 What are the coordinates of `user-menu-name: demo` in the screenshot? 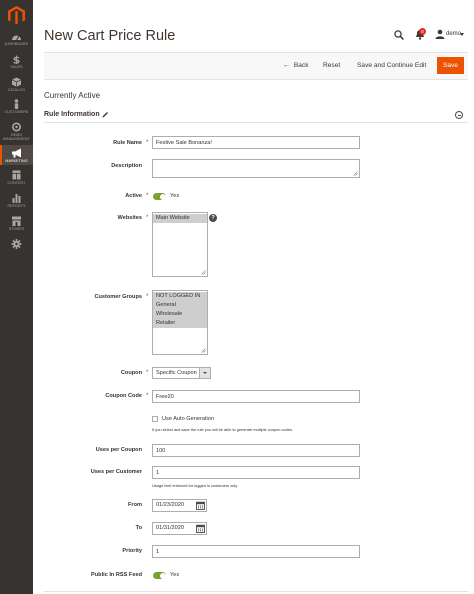 It's located at (453, 34).